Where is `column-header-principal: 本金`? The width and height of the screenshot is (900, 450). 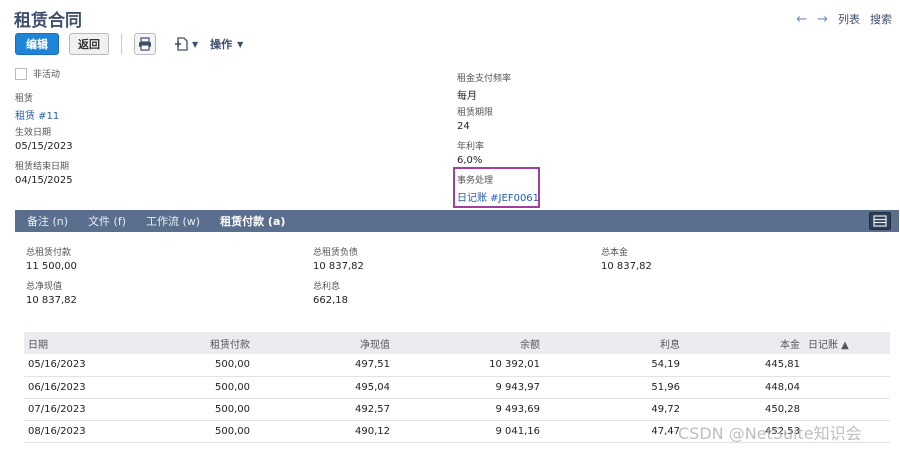 column-header-principal: 本金 is located at coordinates (744, 343).